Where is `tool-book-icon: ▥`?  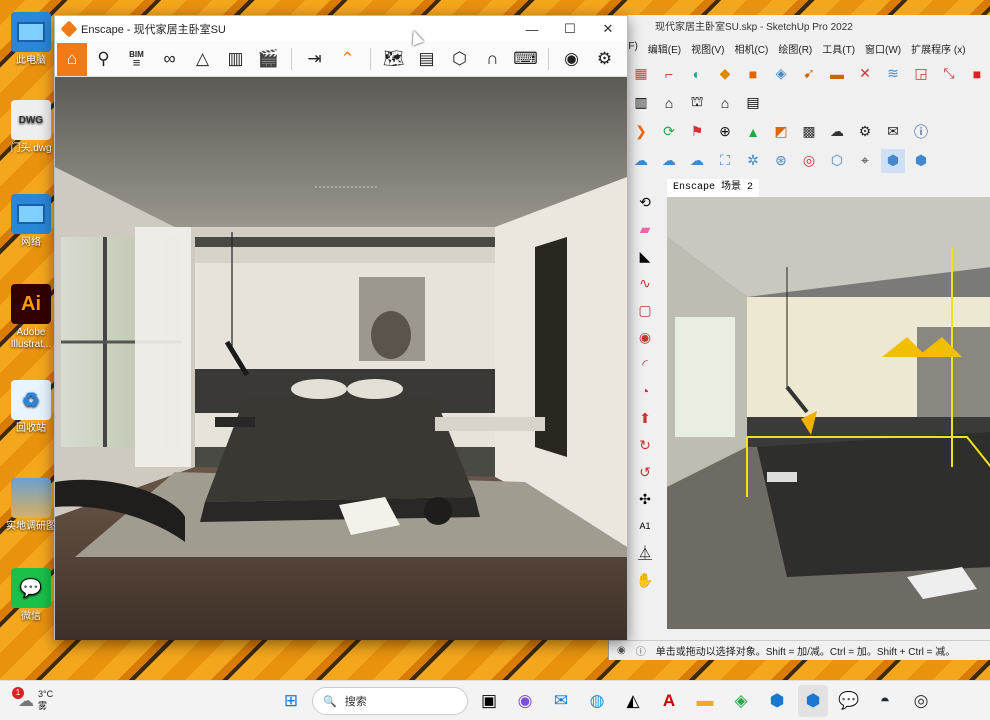
tool-book-icon: ▥ is located at coordinates (641, 103).